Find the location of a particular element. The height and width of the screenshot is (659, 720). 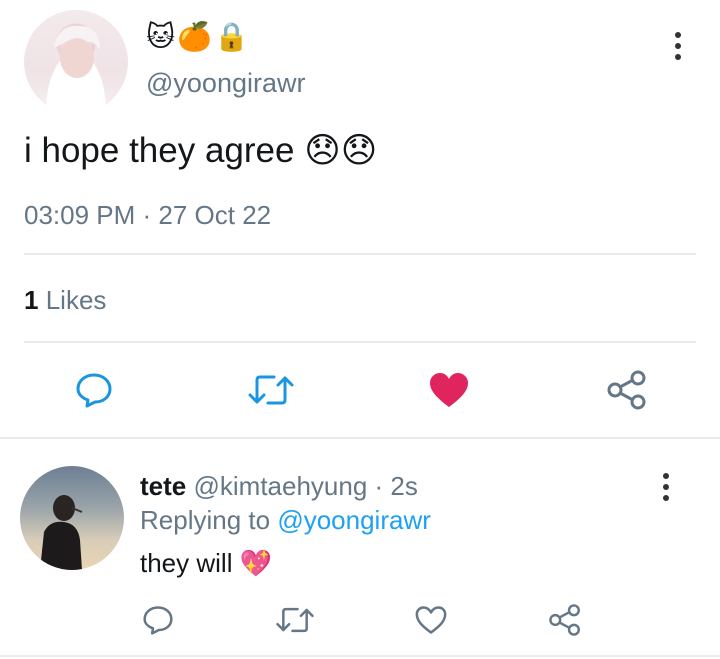

reply-header: tete @kimtaehyung · 2s is located at coordinates (279, 486).